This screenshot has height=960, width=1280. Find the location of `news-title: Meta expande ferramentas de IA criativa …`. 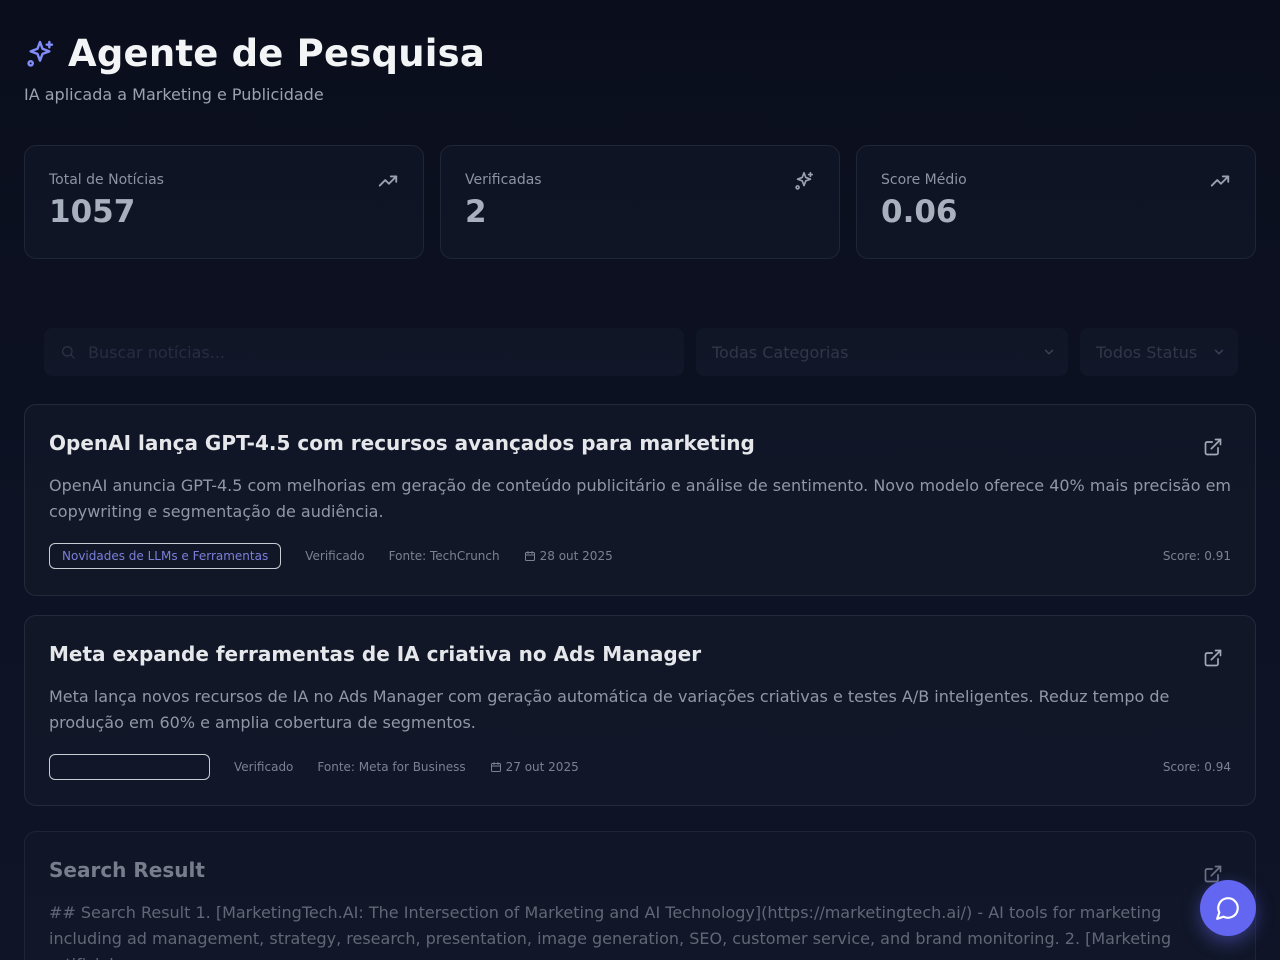

news-title: Meta expande ferramentas de IA criativa … is located at coordinates (375, 654).